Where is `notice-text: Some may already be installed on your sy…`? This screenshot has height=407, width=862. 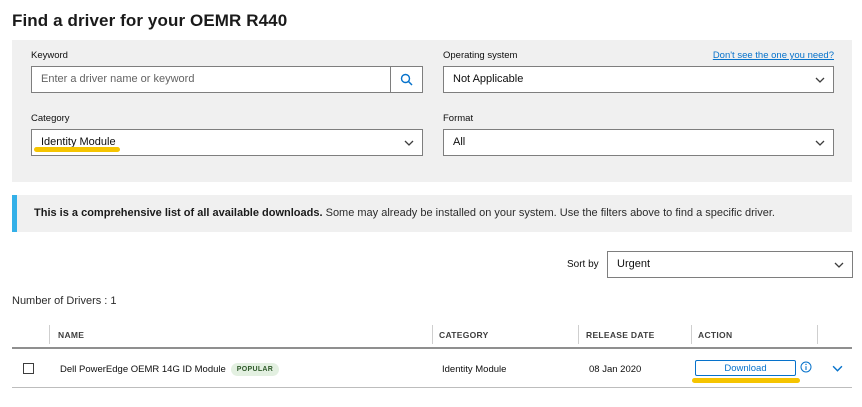 notice-text: Some may already be installed on your sy… is located at coordinates (548, 213).